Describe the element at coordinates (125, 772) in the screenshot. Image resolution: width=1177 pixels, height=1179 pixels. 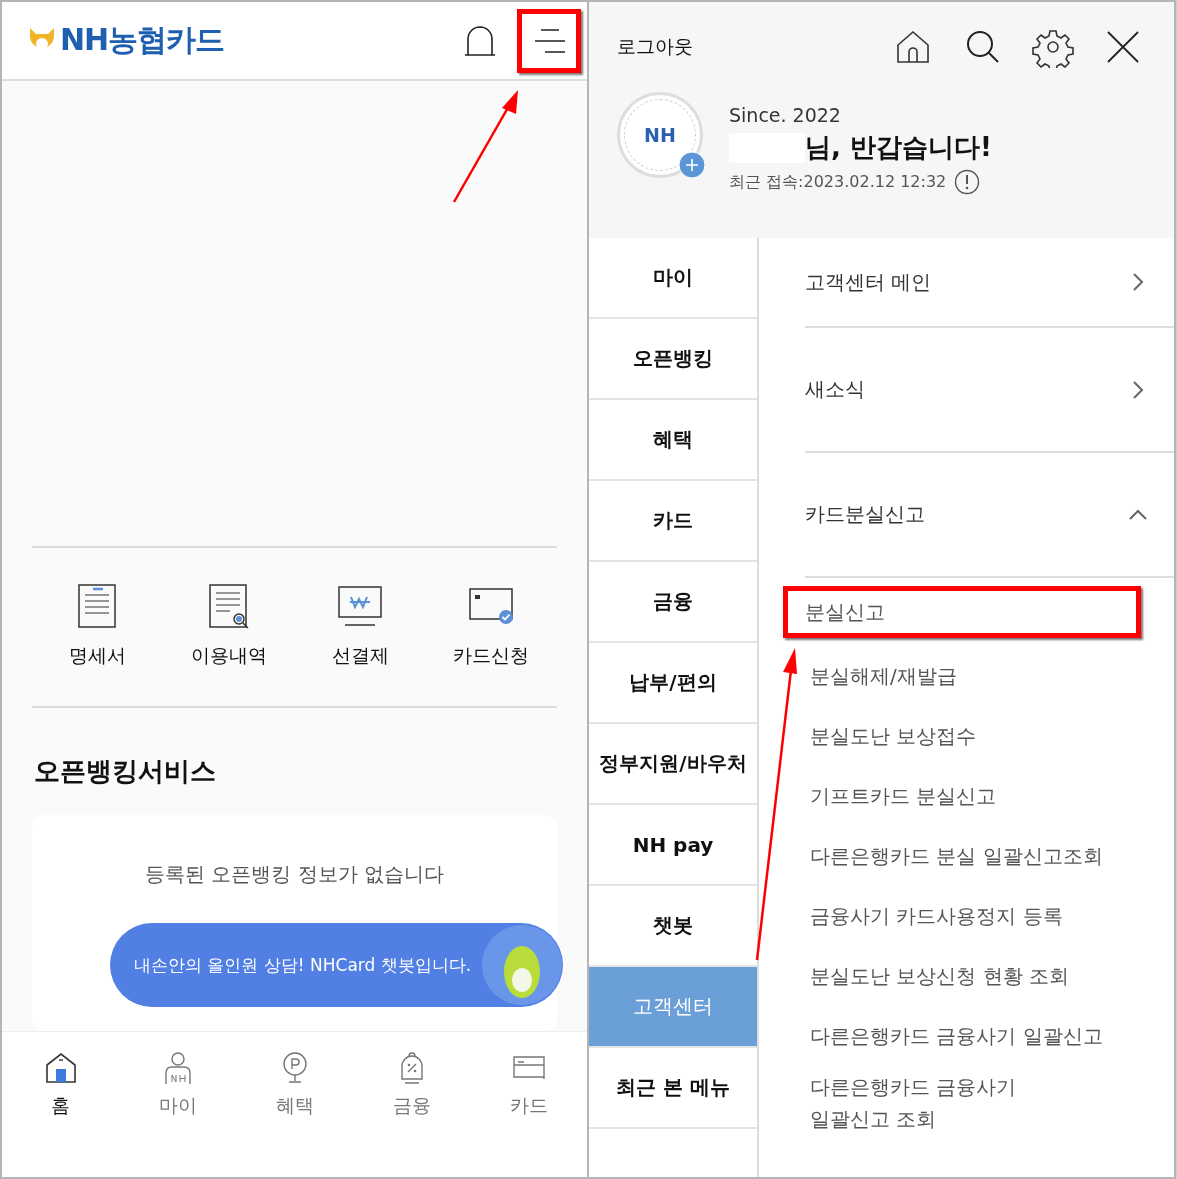
I see `section-title: 오픈뱅킹서비스` at that location.